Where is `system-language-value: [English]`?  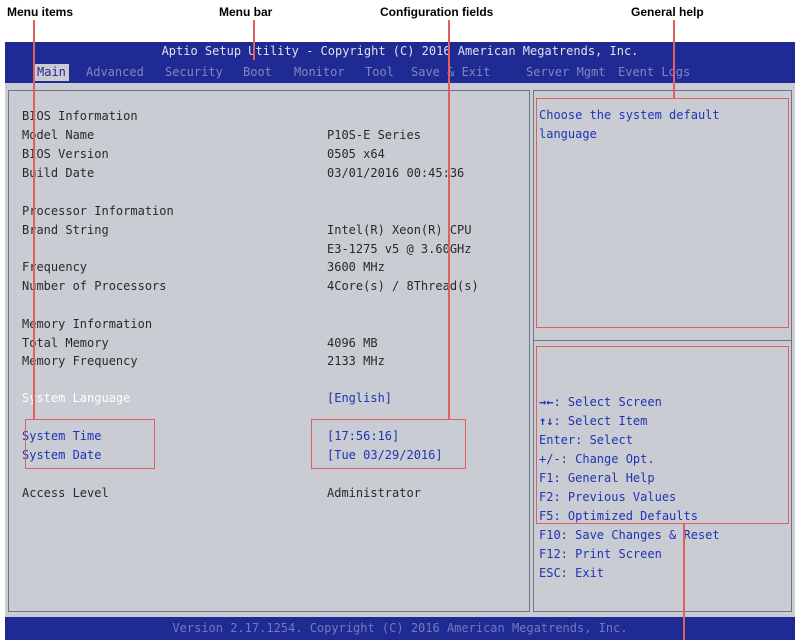 system-language-value: [English] is located at coordinates (359, 398).